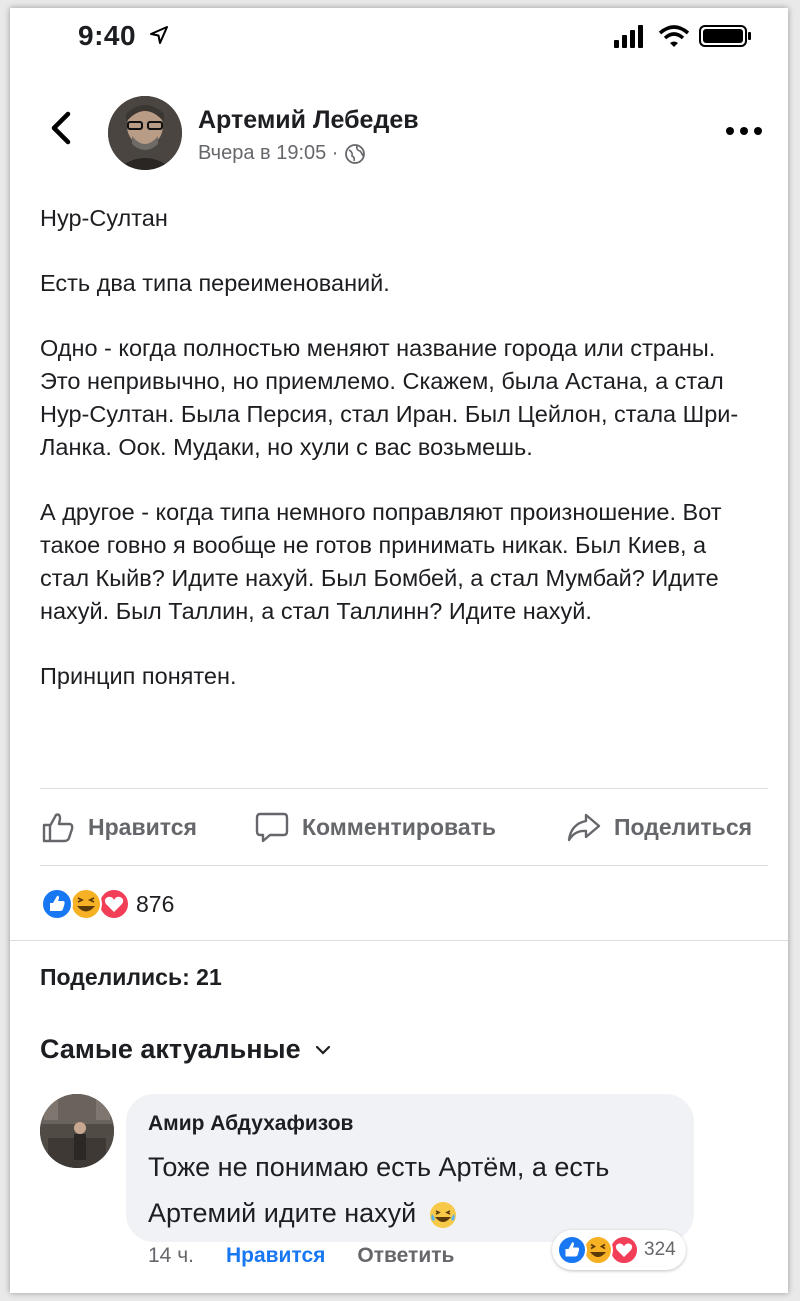 This screenshot has height=1301, width=800. What do you see at coordinates (725, 36) in the screenshot?
I see `battery-icon` at bounding box center [725, 36].